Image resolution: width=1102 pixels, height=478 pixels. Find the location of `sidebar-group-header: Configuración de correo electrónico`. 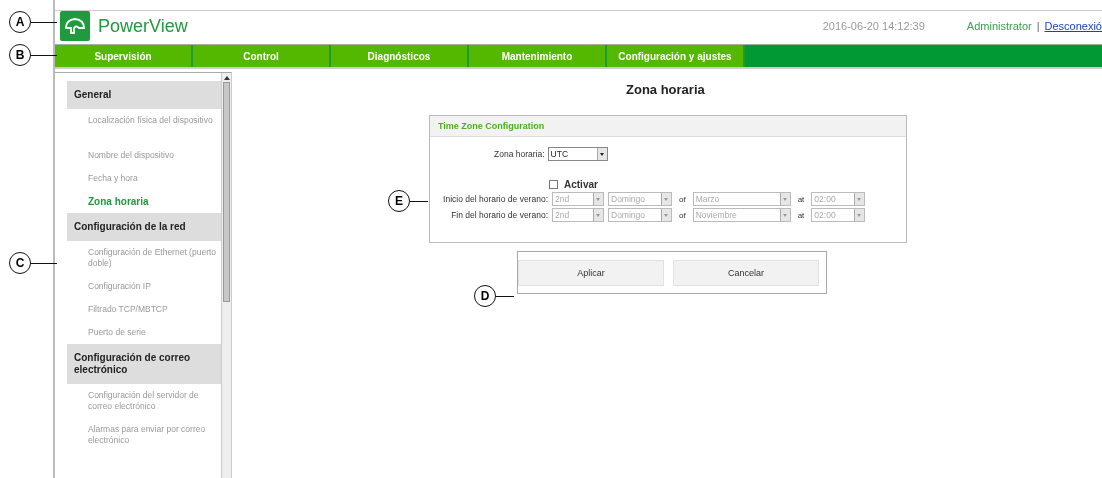

sidebar-group-header: Configuración de correo electrónico is located at coordinates (144, 364).